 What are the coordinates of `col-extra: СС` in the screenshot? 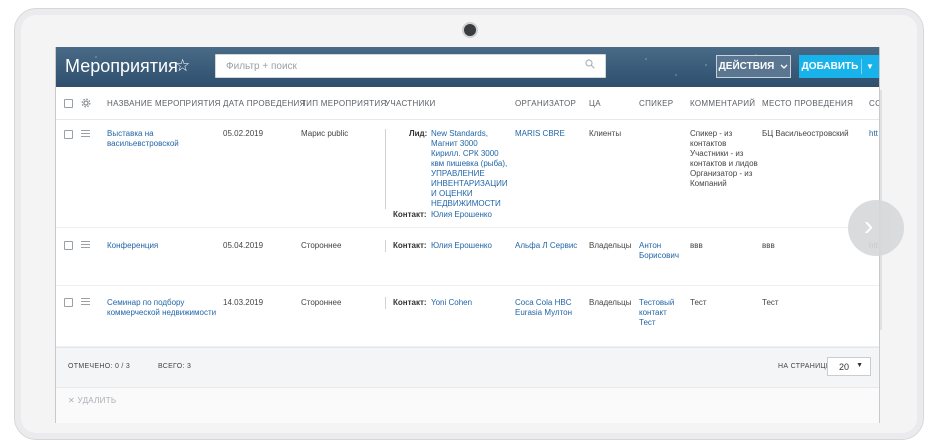 It's located at (874, 103).